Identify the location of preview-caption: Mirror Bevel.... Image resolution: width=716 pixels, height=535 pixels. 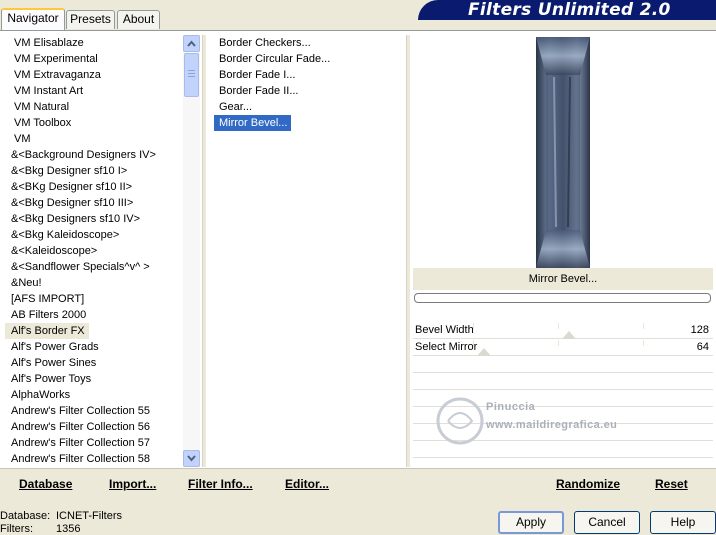
(563, 279).